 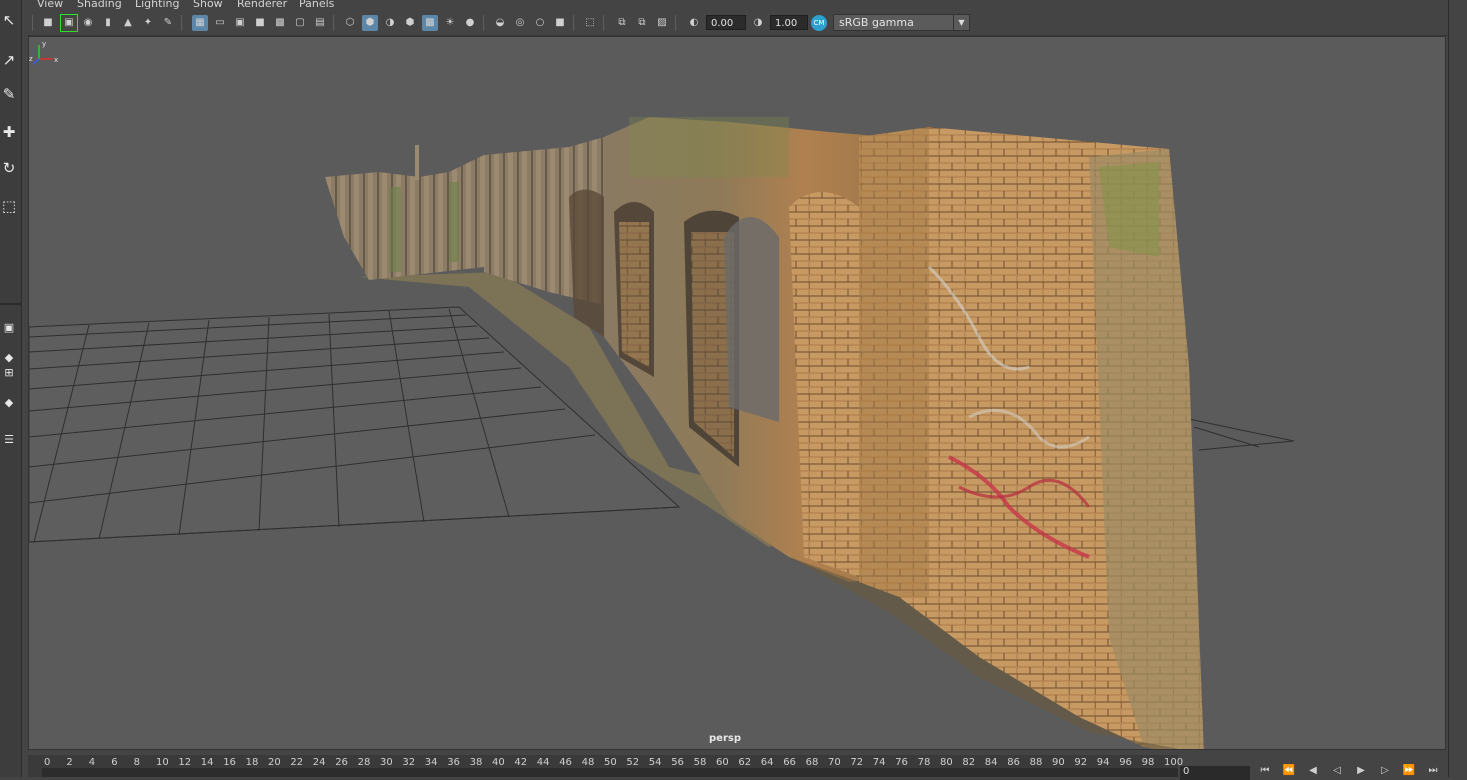 What do you see at coordinates (157, 5) in the screenshot?
I see `menu-lighting: Lighting` at bounding box center [157, 5].